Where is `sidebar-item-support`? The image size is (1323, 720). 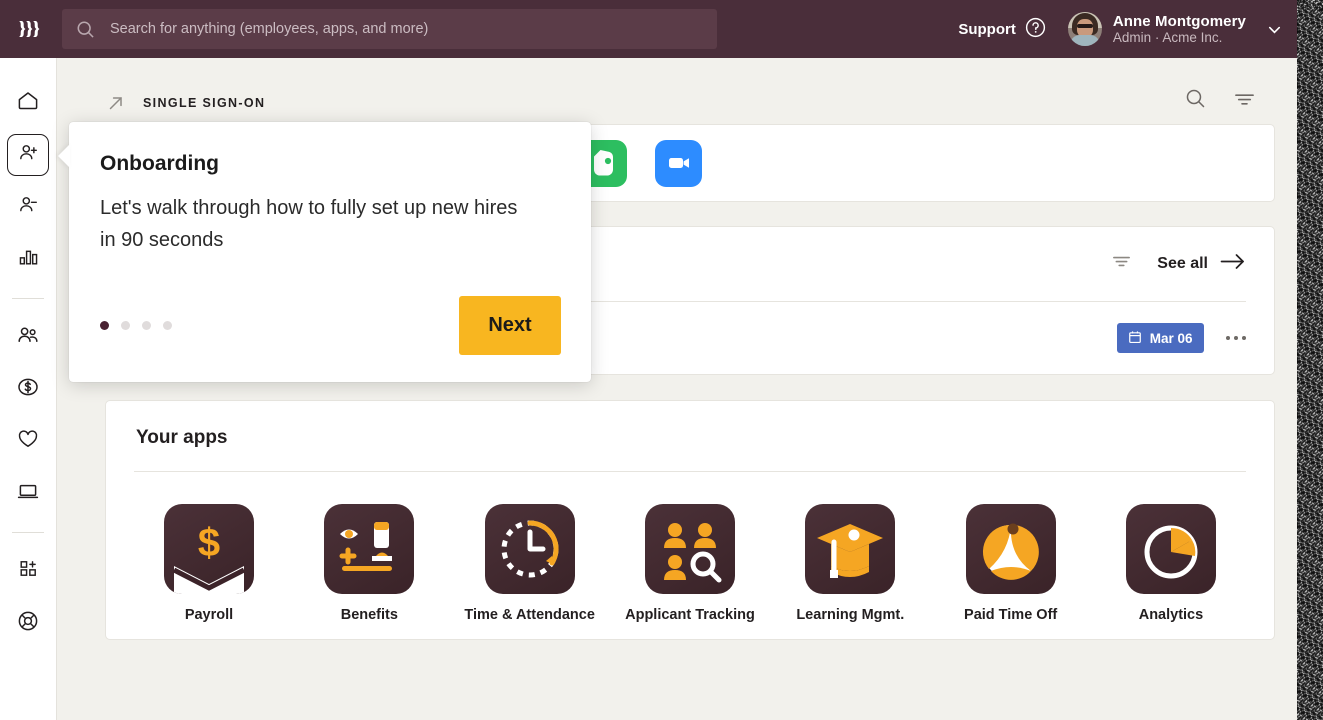
sidebar-item-support is located at coordinates (28, 623).